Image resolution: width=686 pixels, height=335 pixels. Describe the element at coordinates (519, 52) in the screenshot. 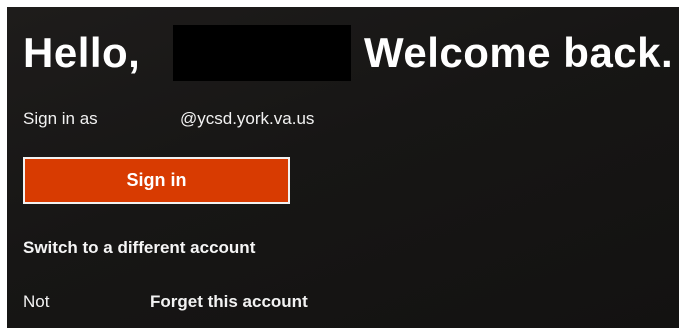

I see `greeting-welcome: Welcome back.` at that location.